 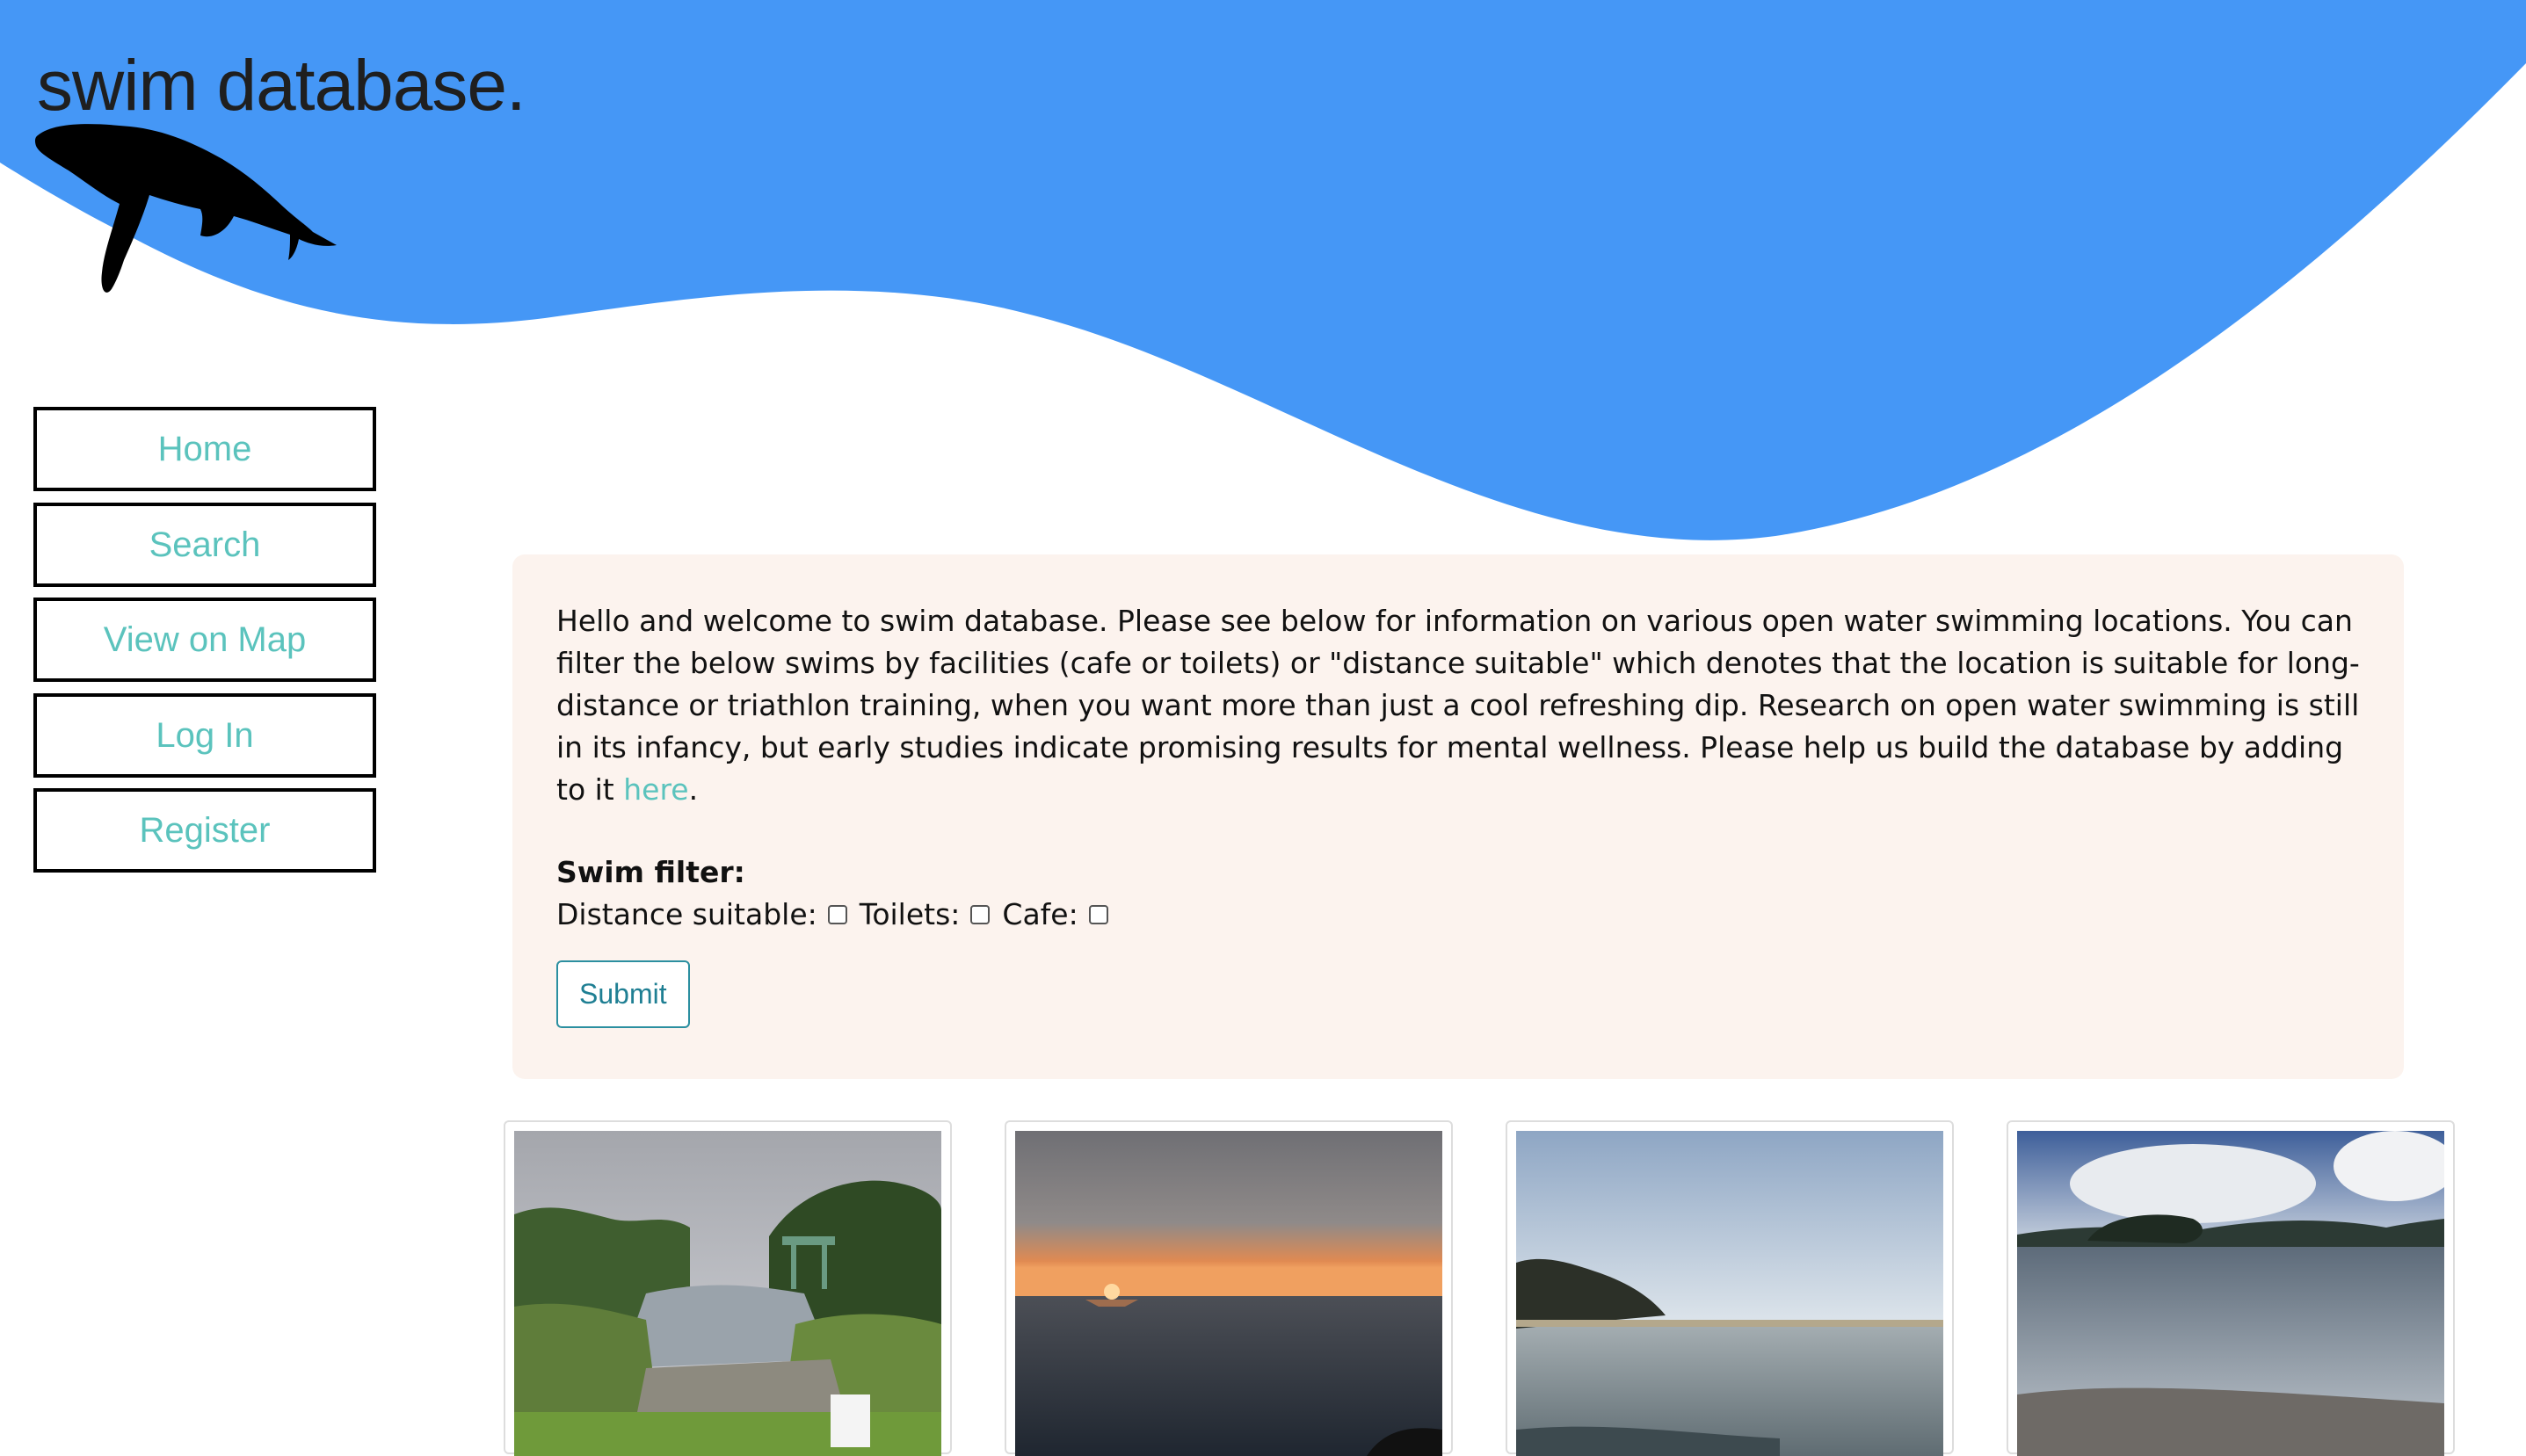 What do you see at coordinates (1228, 1293) in the screenshot?
I see `sunset-sea-photo` at bounding box center [1228, 1293].